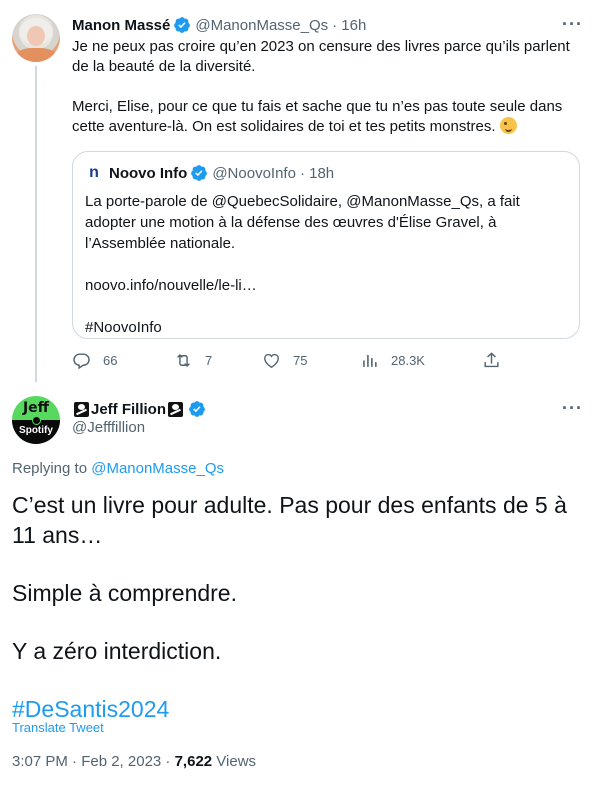 The image size is (600, 793). I want to click on quote-author-name: Noovo Info, so click(148, 173).